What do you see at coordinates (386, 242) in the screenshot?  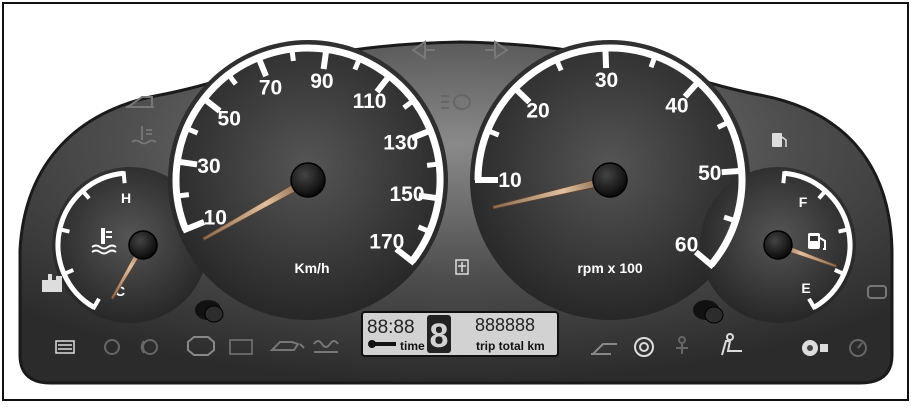 I see `speedometer-label: 170` at bounding box center [386, 242].